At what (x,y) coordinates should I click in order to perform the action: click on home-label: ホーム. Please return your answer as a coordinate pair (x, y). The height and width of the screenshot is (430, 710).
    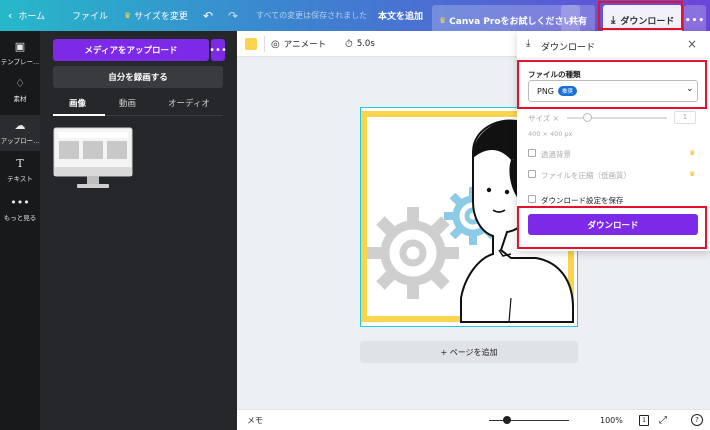
    Looking at the image, I should click on (32, 17).